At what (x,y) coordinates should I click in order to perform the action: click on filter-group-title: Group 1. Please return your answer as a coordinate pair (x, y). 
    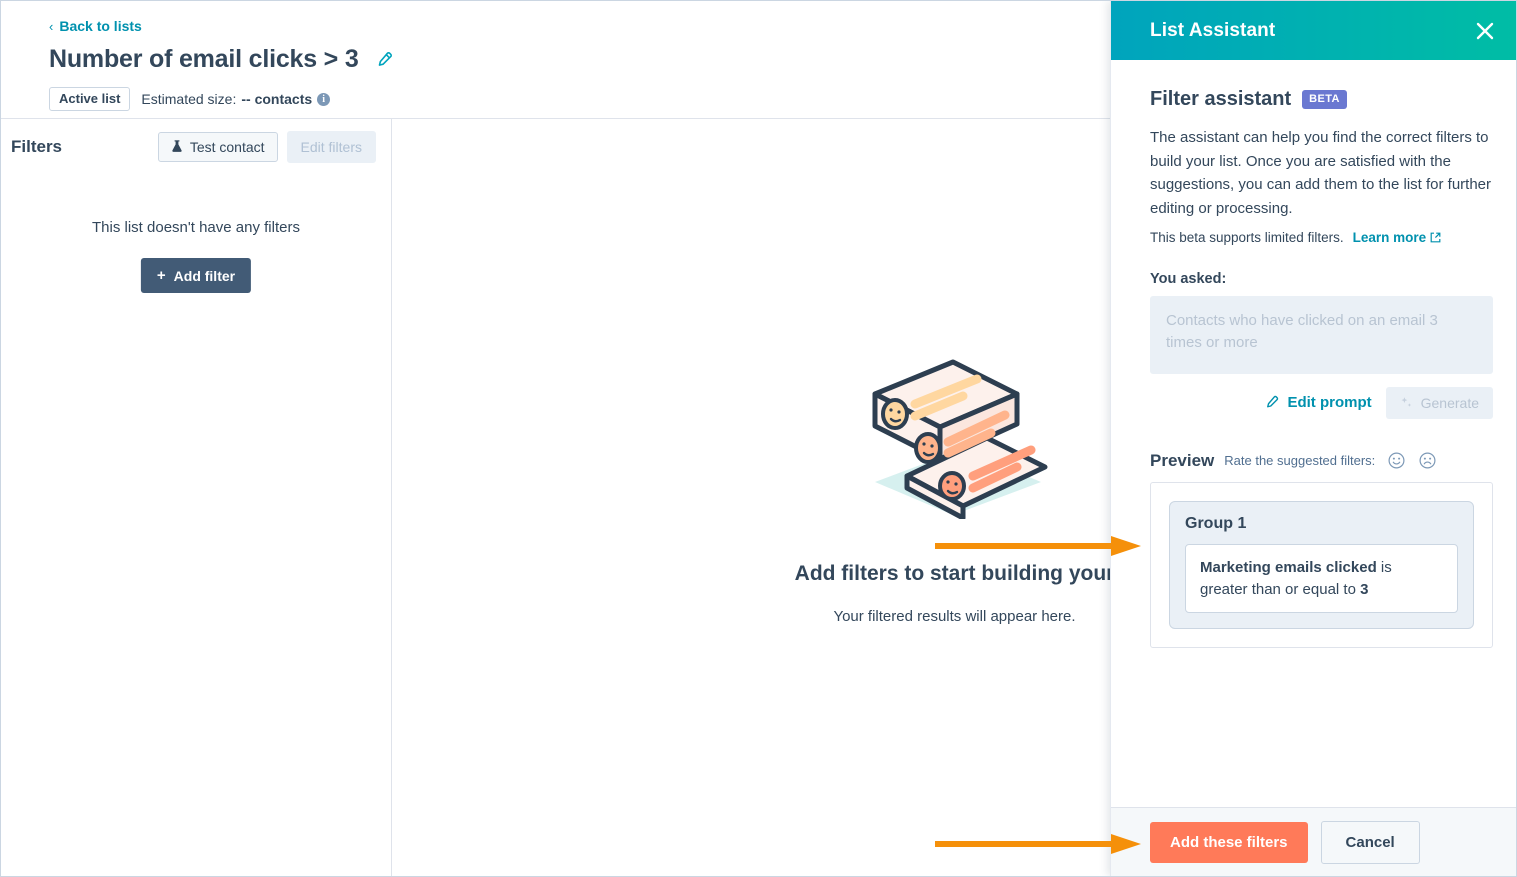
    Looking at the image, I should click on (1216, 523).